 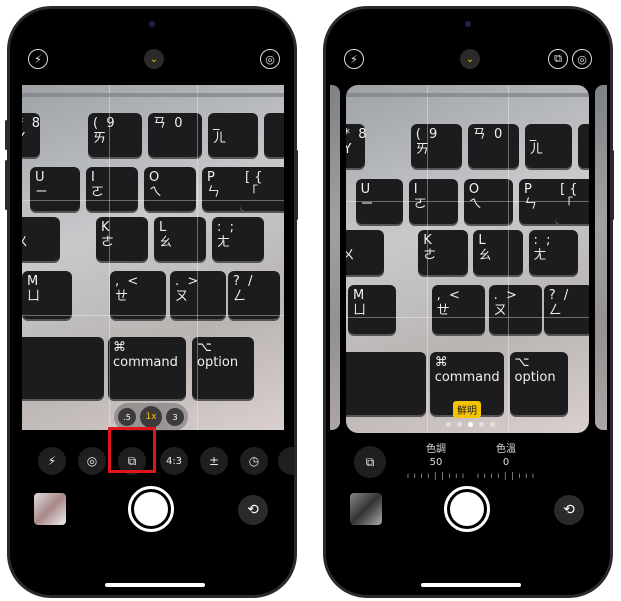 I want to click on tone-label: 色調, so click(x=436, y=449).